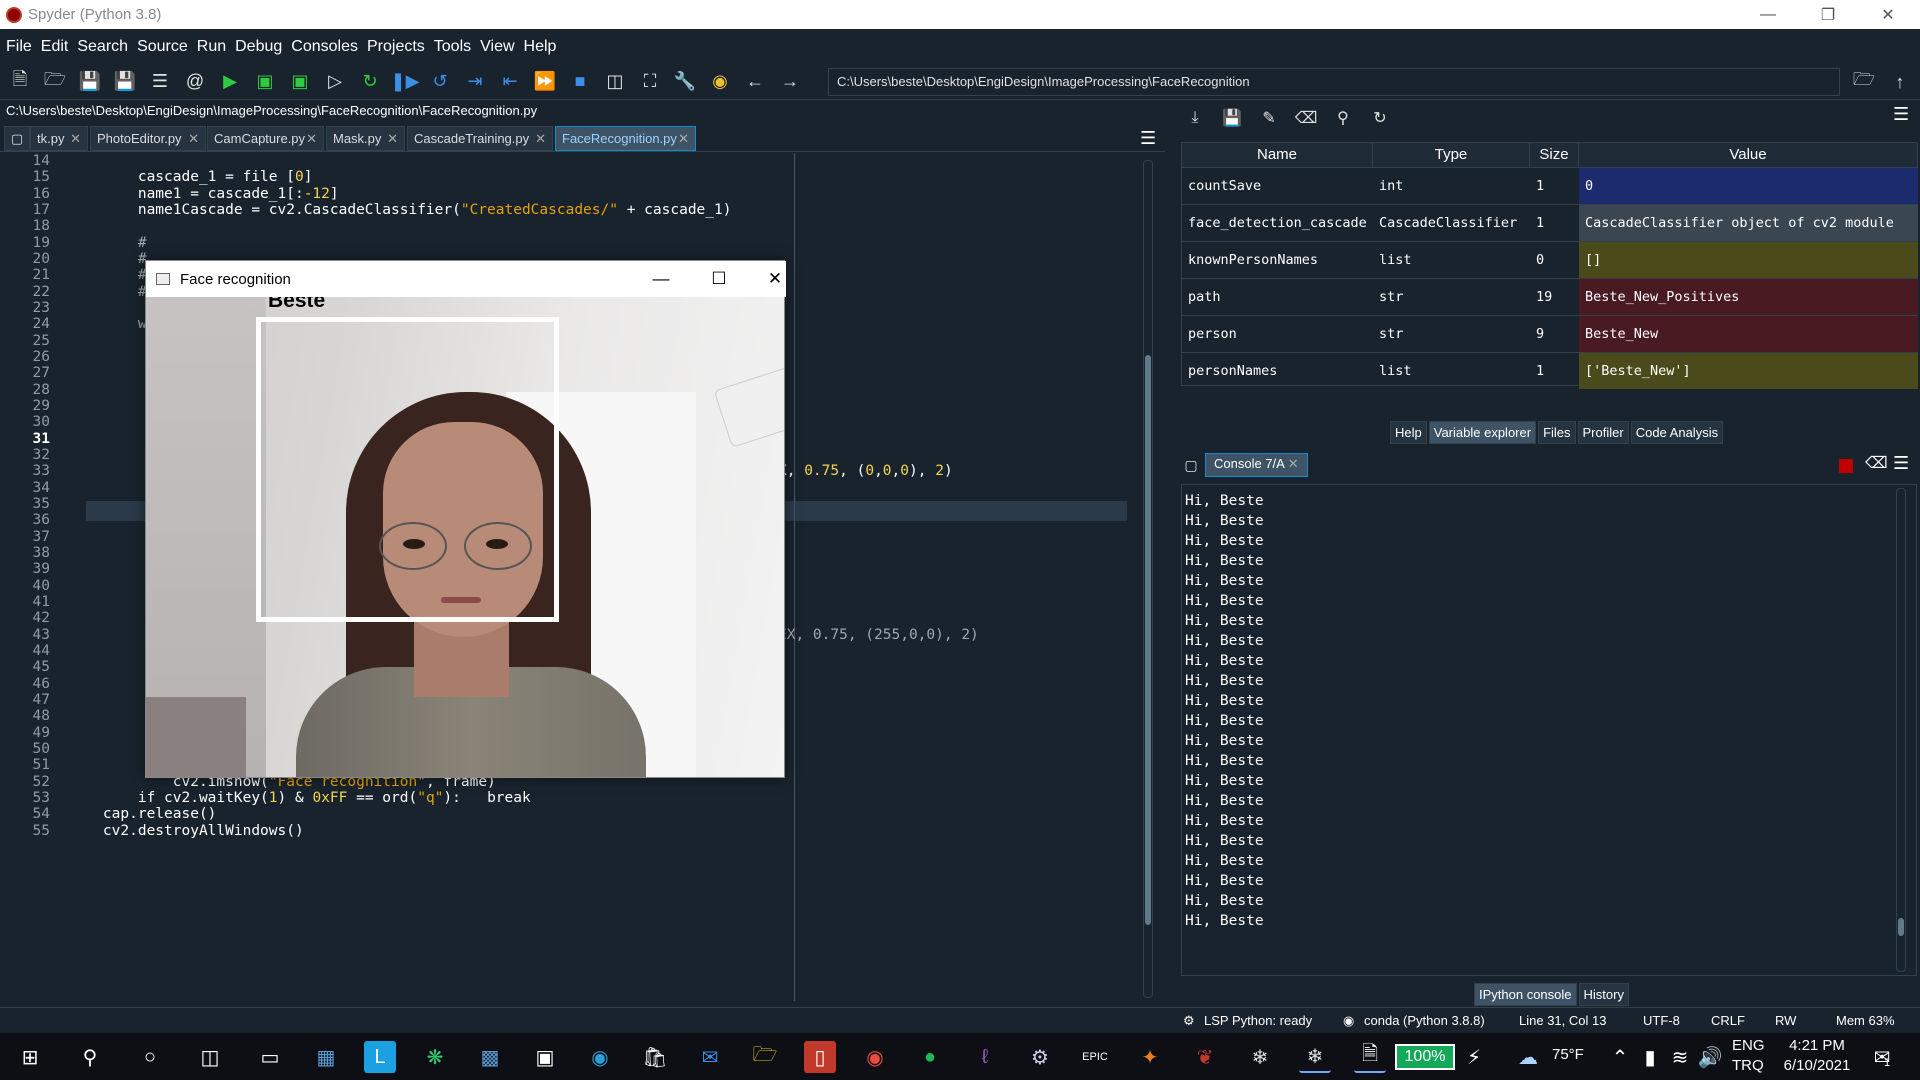 The height and width of the screenshot is (1080, 1920). I want to click on tab-profiler: Profiler, so click(1603, 432).